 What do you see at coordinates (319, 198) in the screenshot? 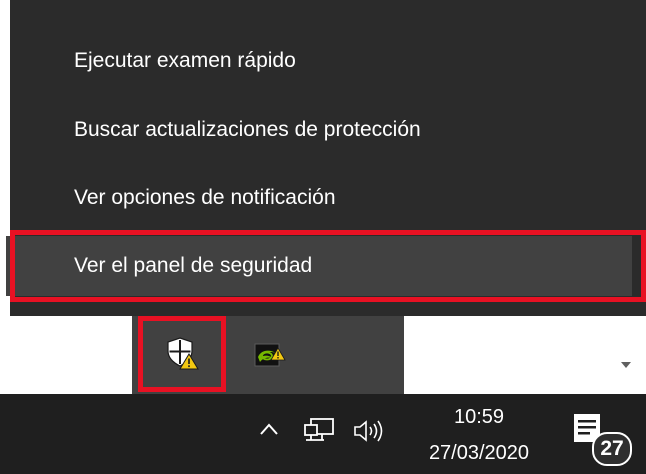
I see `menu-item-notification-options: Ver opciones de notificación` at bounding box center [319, 198].